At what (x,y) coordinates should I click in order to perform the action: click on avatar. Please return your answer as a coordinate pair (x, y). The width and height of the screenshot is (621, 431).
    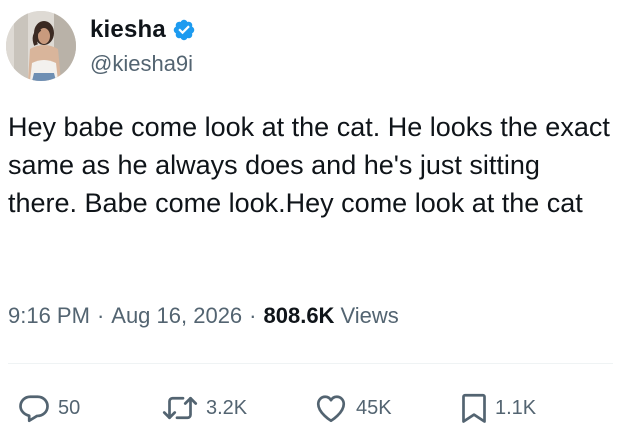
    Looking at the image, I should click on (41, 46).